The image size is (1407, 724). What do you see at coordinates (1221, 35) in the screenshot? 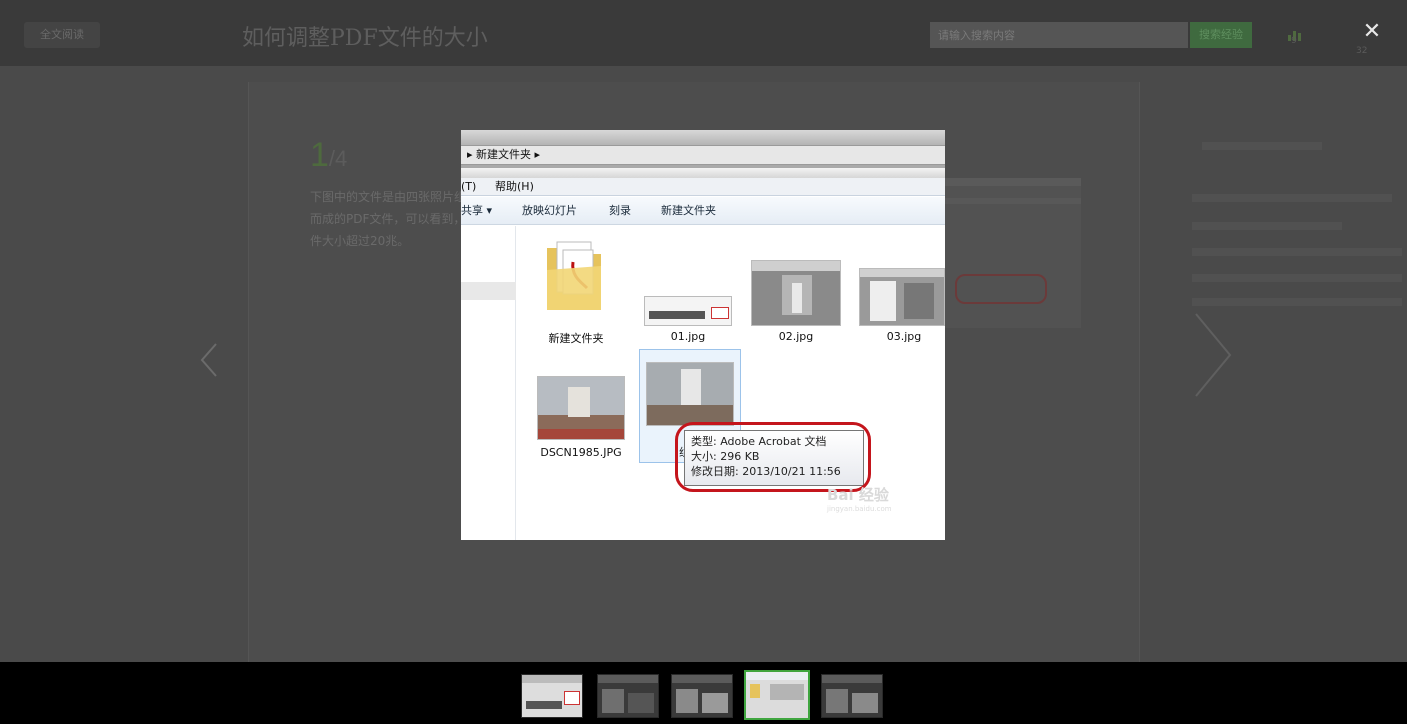
I see `search-button: 搜索经验` at bounding box center [1221, 35].